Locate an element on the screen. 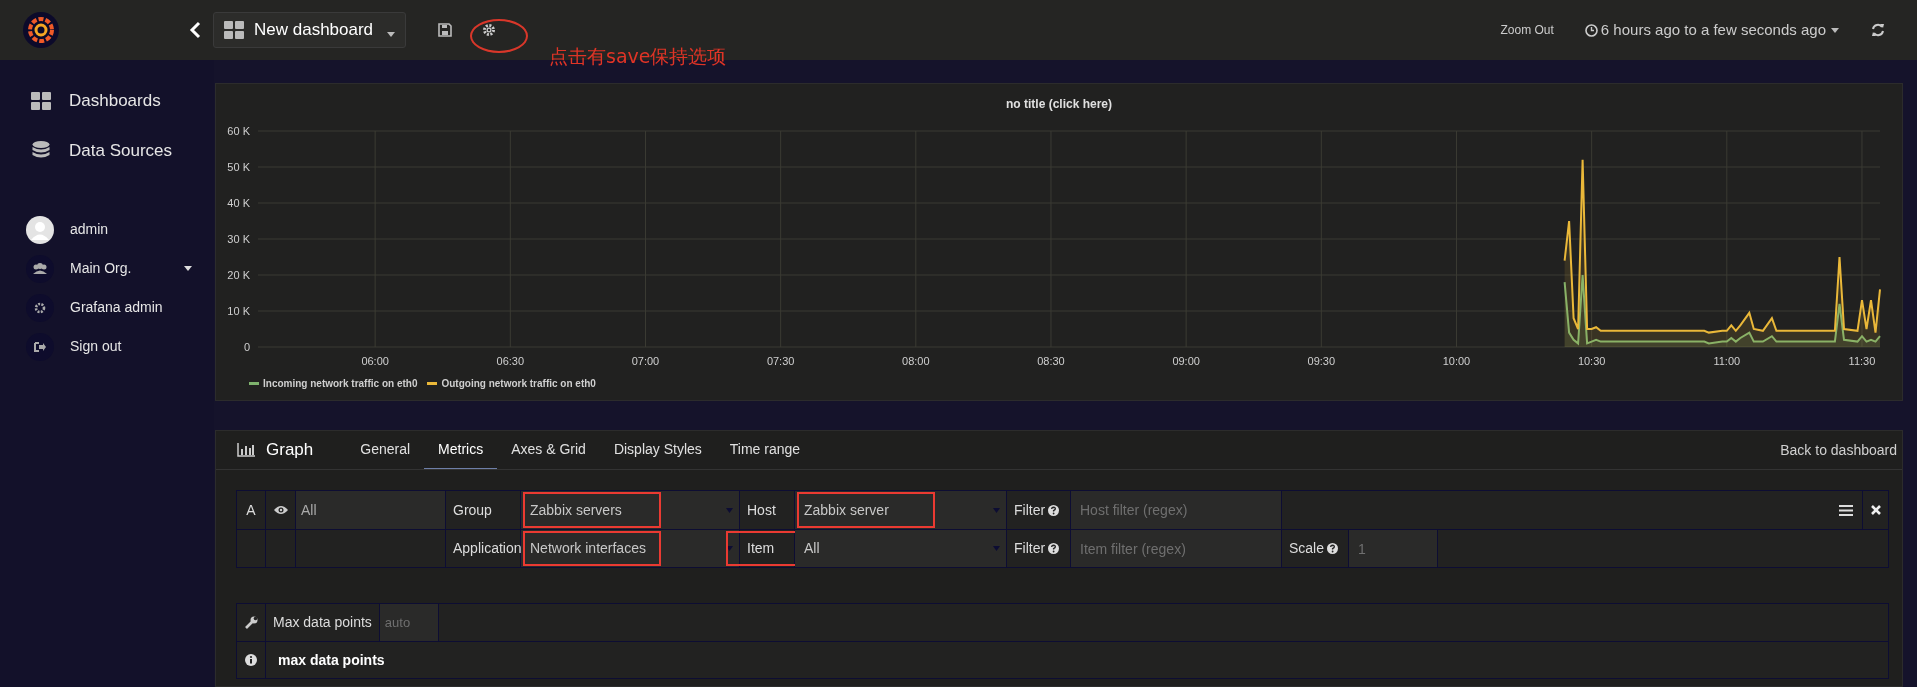  y-tick-label: 50 K is located at coordinates (238, 167).